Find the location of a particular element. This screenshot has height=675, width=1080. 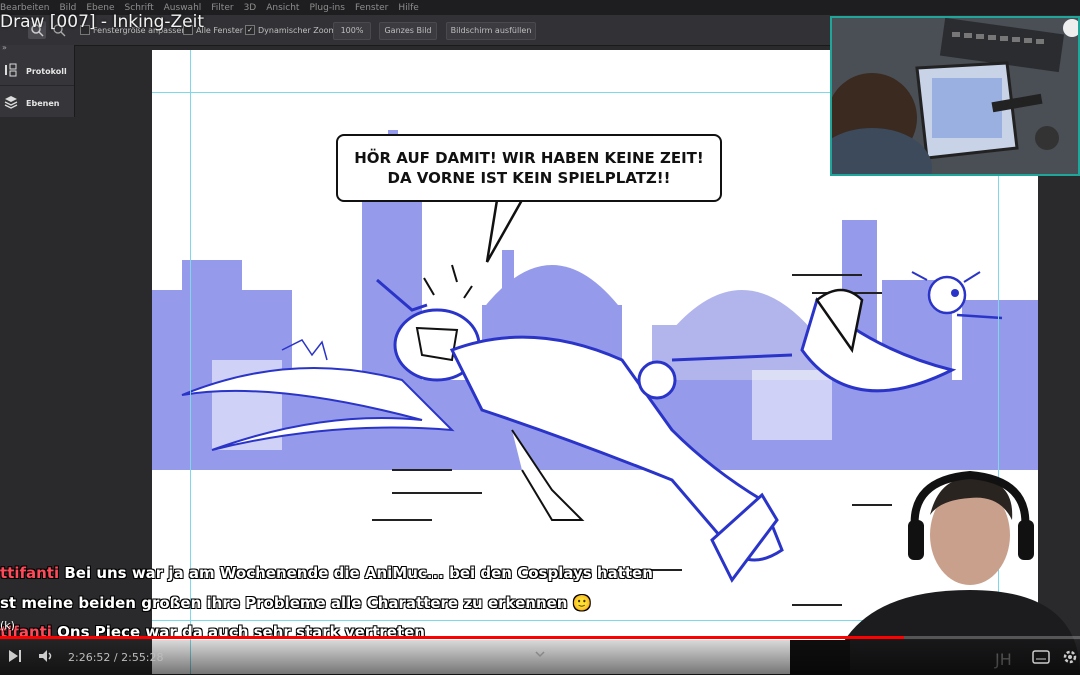

progress-bar is located at coordinates (540, 637).